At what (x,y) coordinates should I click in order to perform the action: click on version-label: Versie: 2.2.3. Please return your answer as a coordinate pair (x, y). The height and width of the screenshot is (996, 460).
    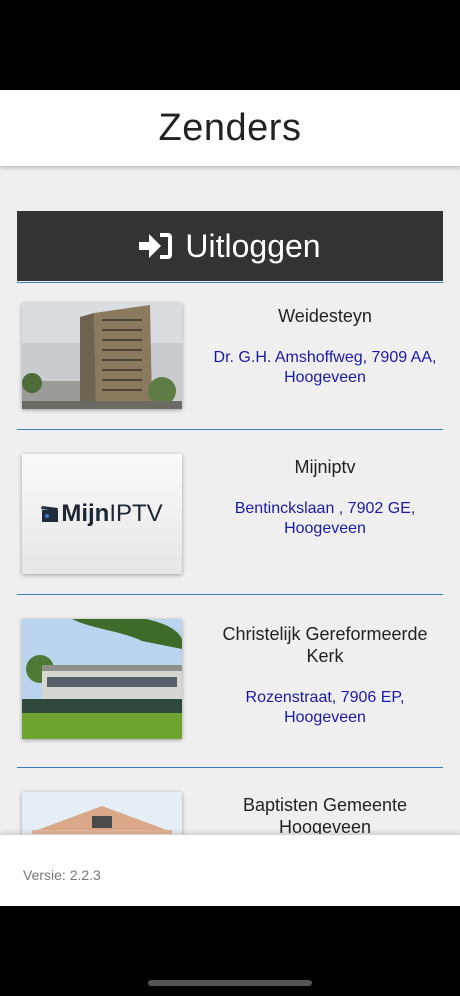
    Looking at the image, I should click on (62, 875).